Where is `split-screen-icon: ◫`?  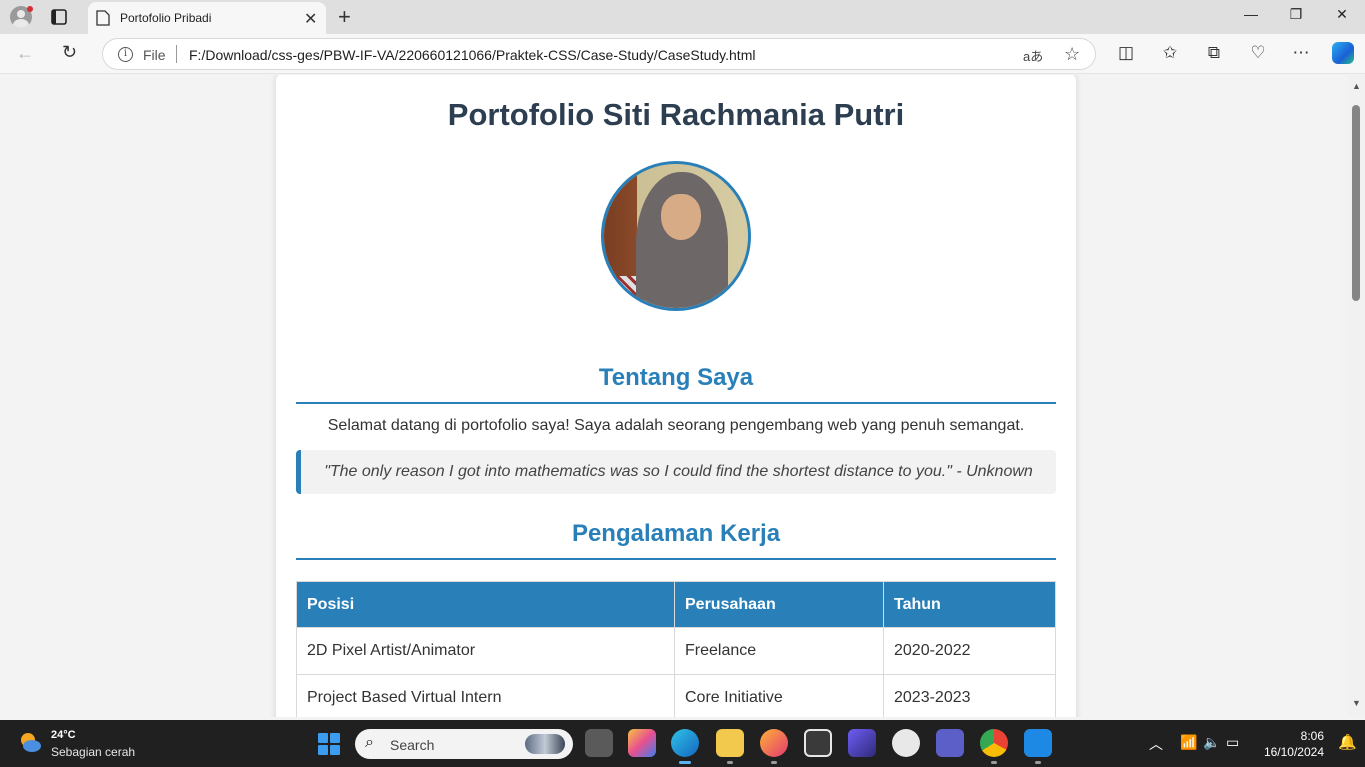 split-screen-icon: ◫ is located at coordinates (1126, 53).